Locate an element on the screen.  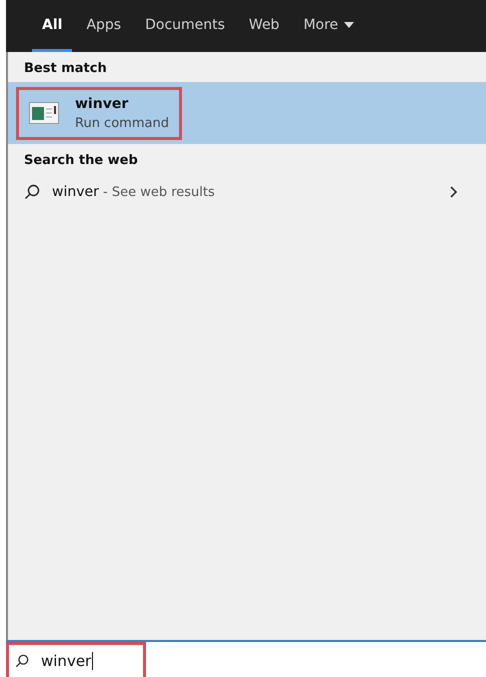
caret-icon is located at coordinates (349, 25).